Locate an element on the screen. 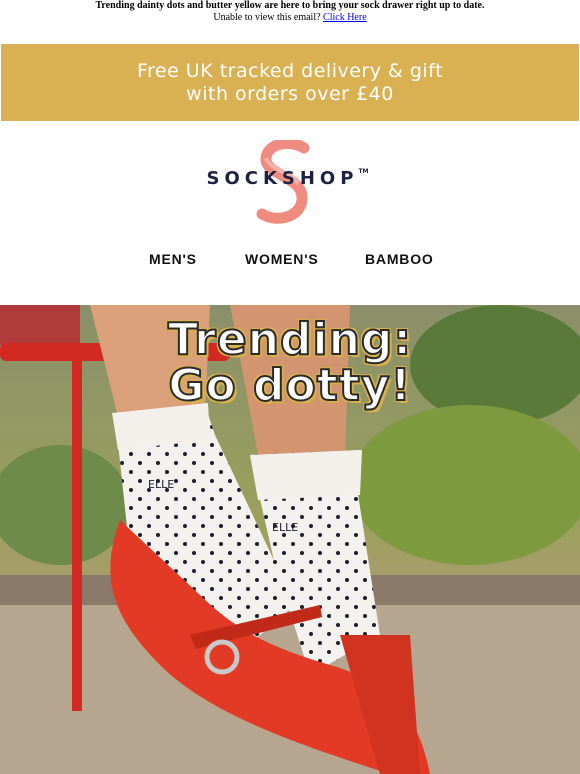 The width and height of the screenshot is (580, 774). logo-wordmark: SOCKSHOPTM is located at coordinates (287, 178).